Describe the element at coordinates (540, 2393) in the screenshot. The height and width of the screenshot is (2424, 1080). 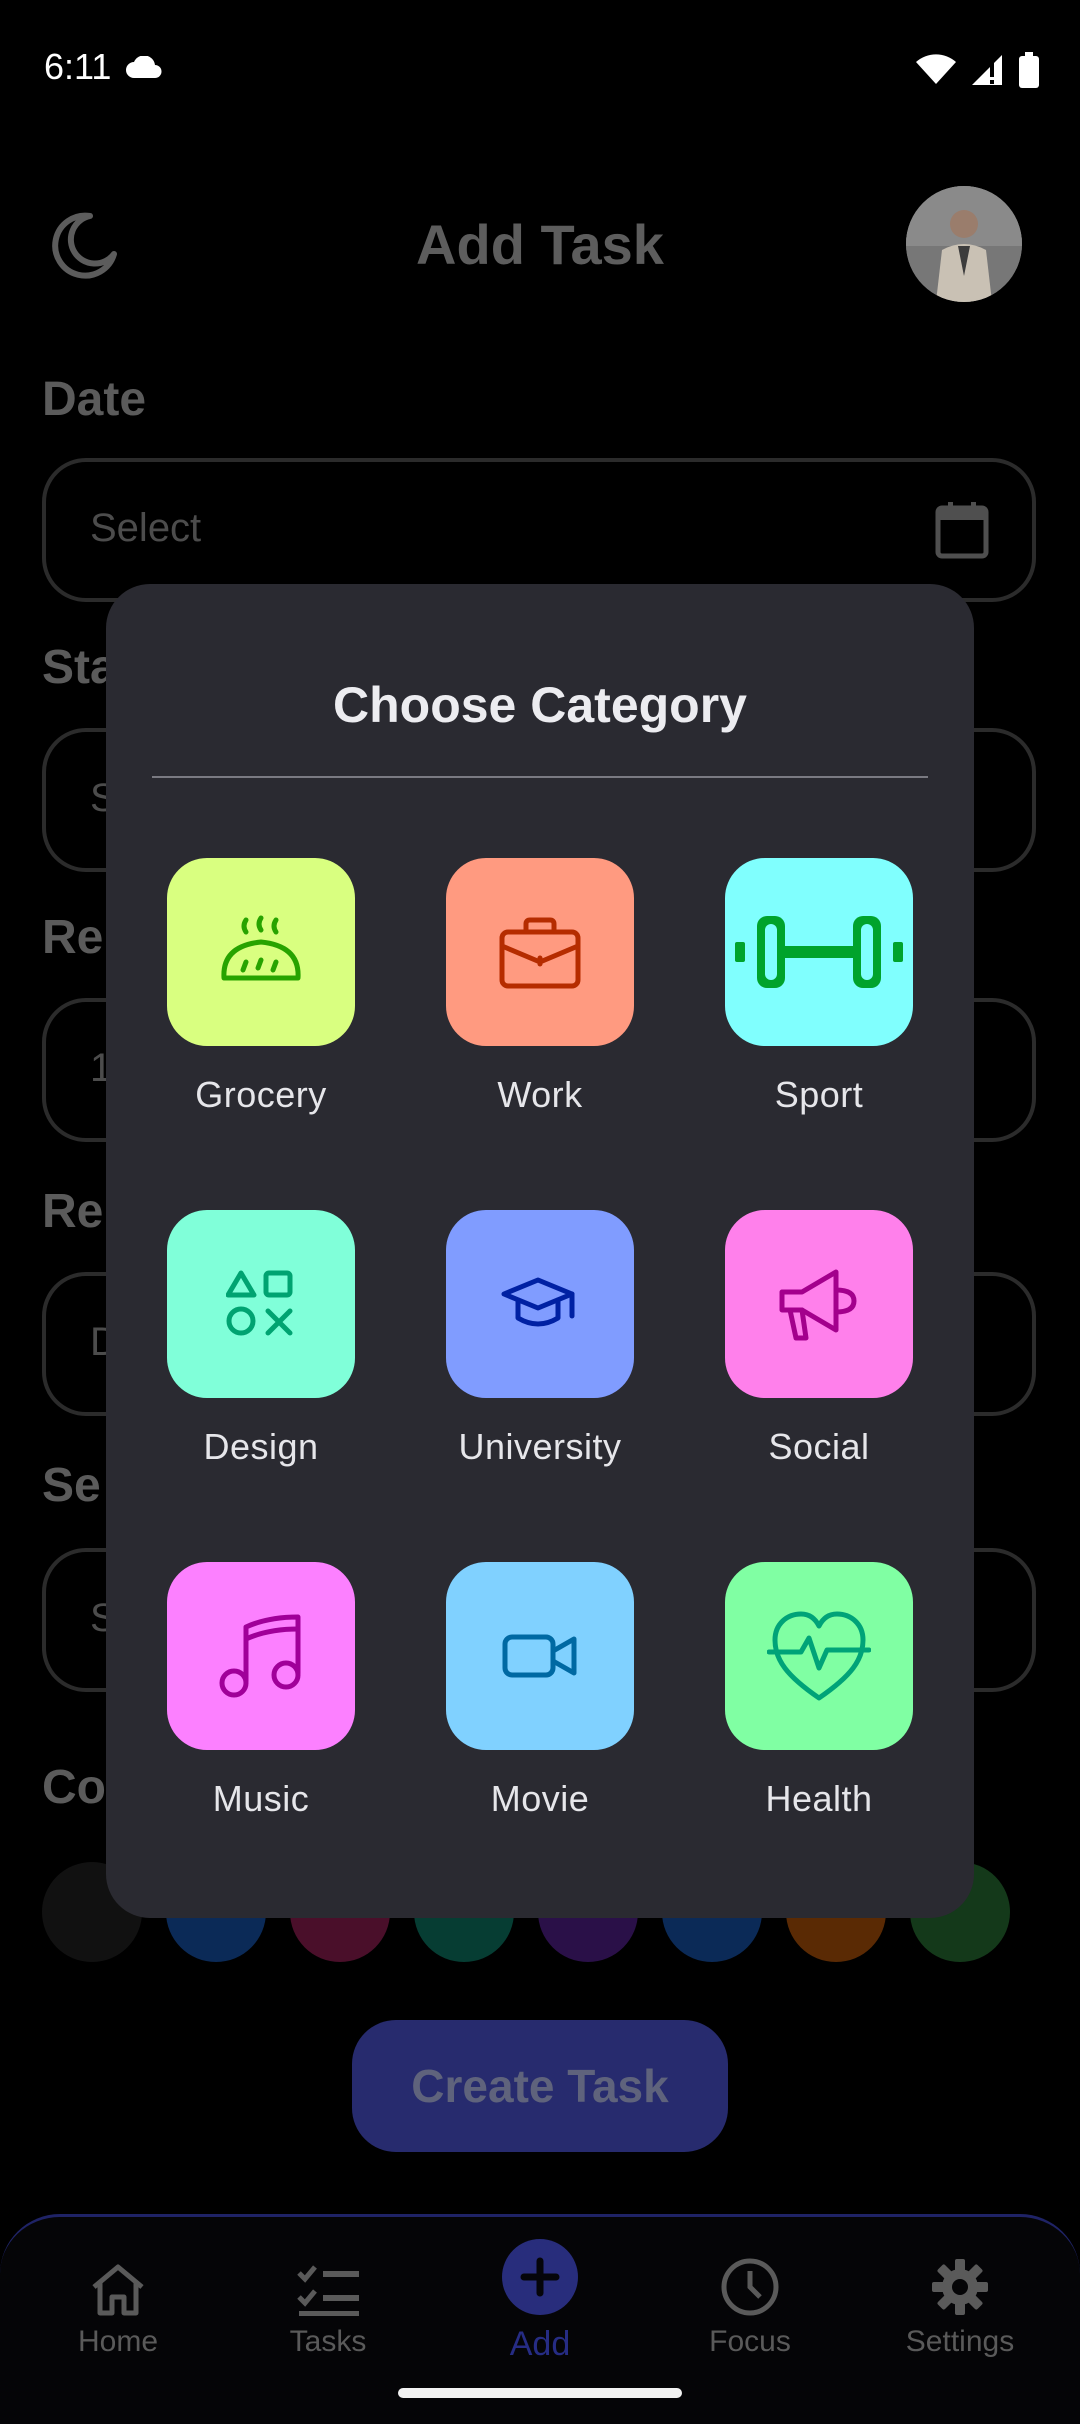
I see `home-indicator` at that location.